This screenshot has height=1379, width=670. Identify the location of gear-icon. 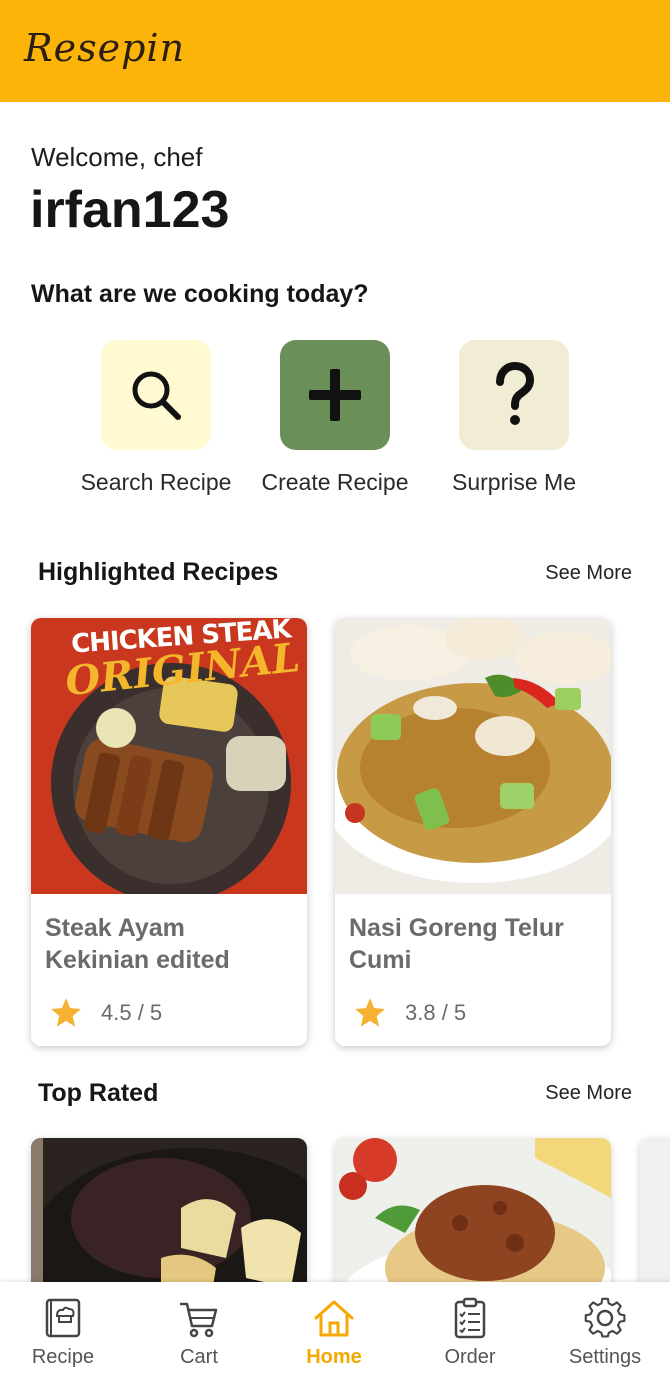
(605, 1317).